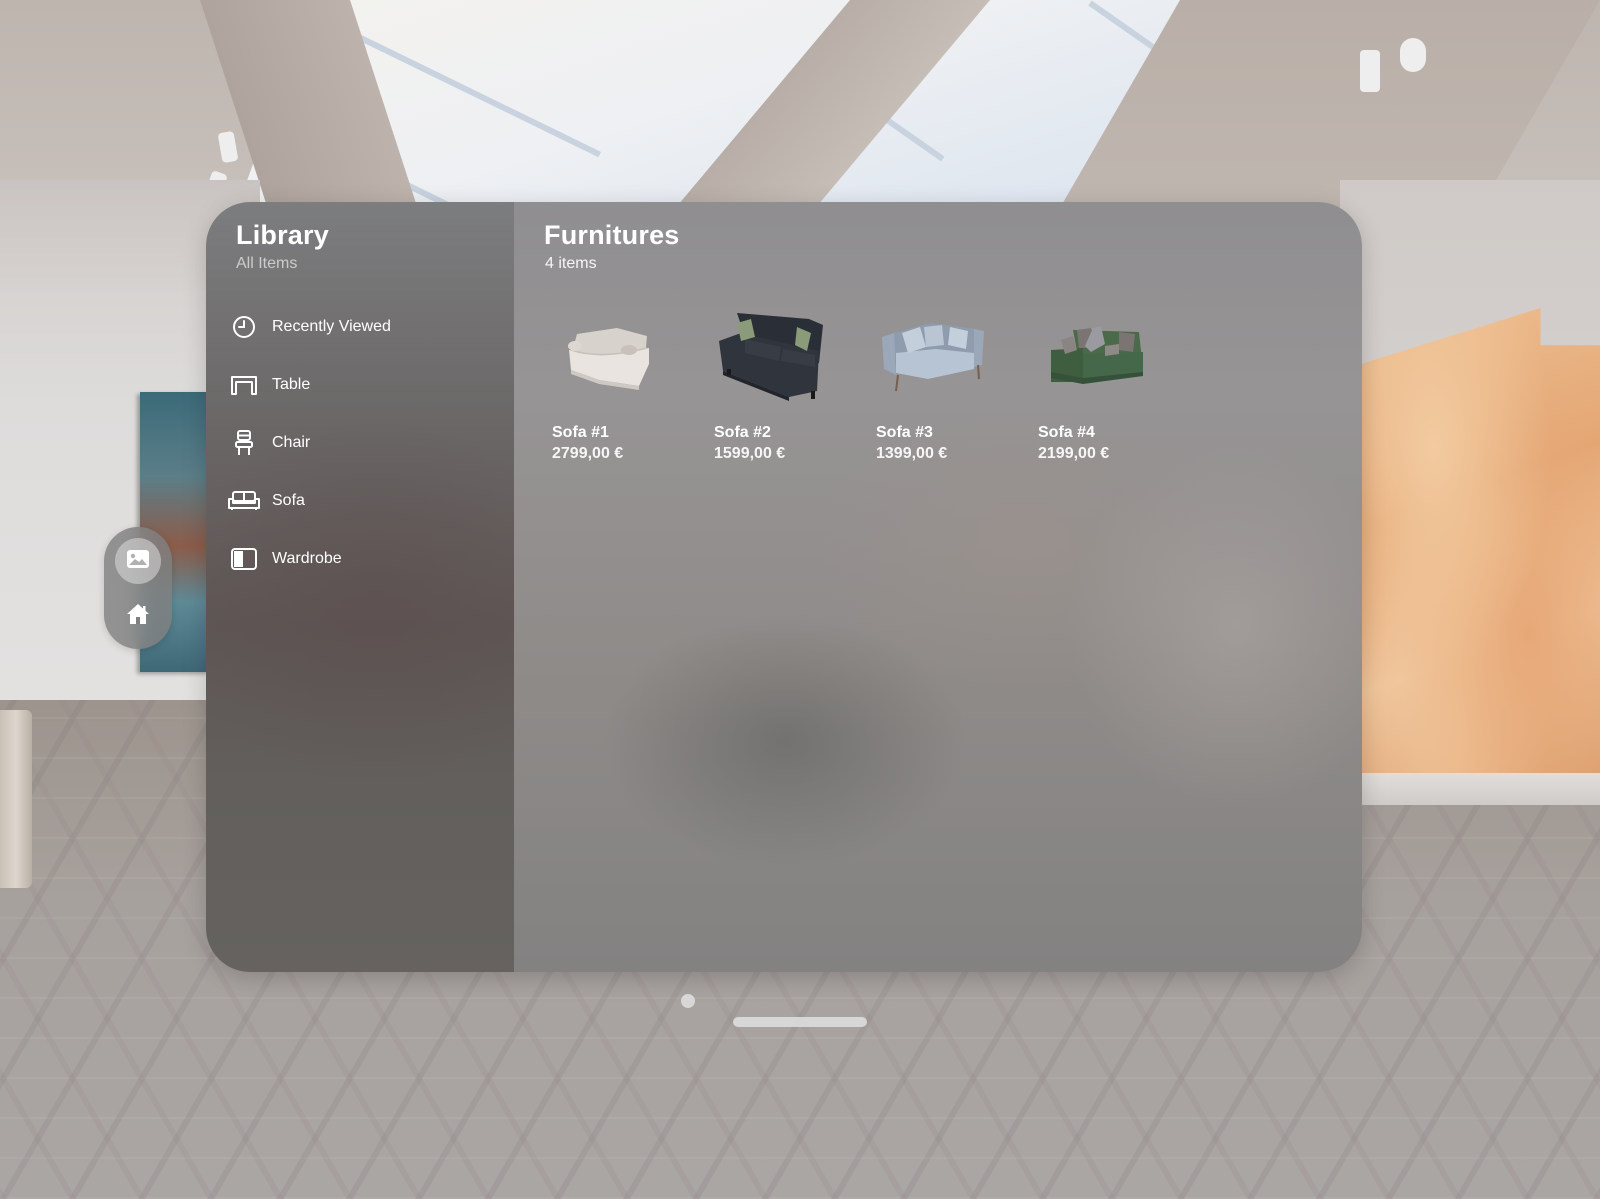  I want to click on sidebar-title: Library, so click(282, 235).